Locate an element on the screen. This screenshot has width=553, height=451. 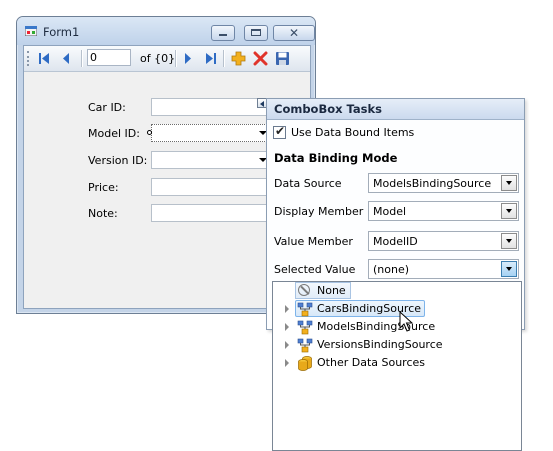
maximize-icon is located at coordinates (256, 32).